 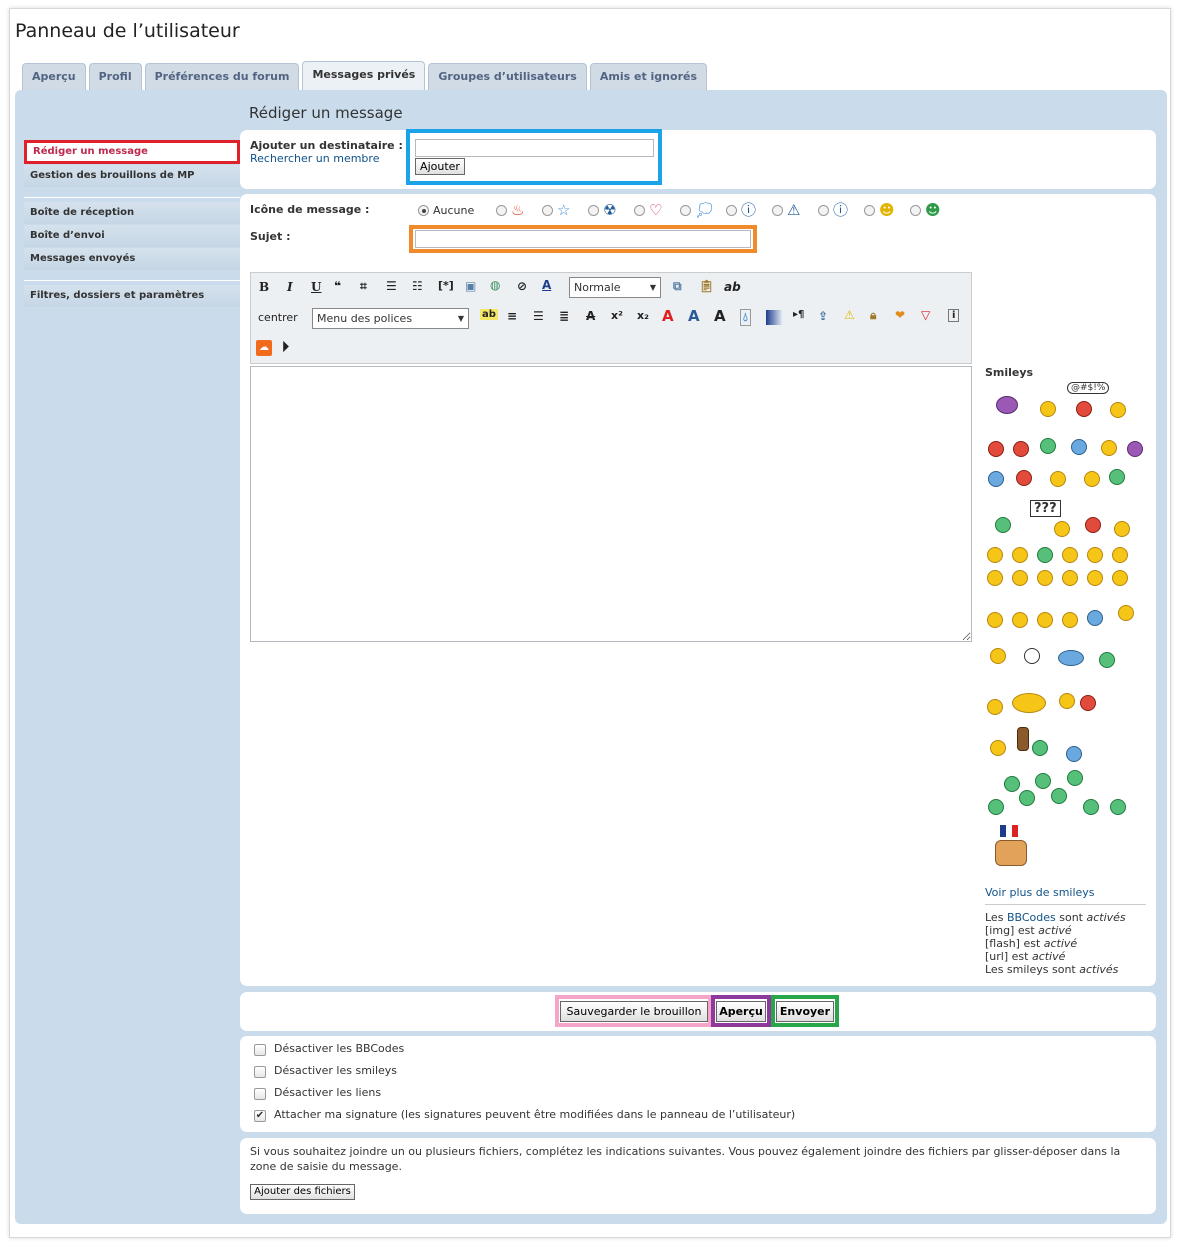 I want to click on add-files-button: Ajouter des fichiers, so click(x=302, y=1192).